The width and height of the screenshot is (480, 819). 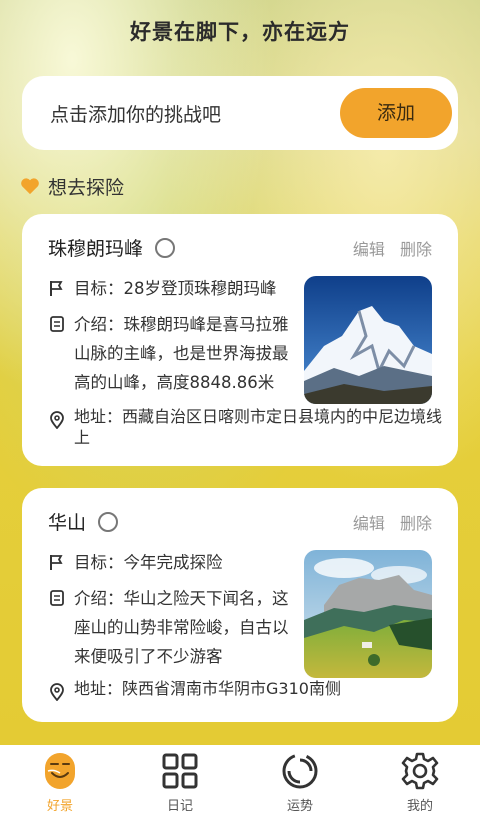 I want to click on tab-fortune: 运势, so click(x=300, y=782).